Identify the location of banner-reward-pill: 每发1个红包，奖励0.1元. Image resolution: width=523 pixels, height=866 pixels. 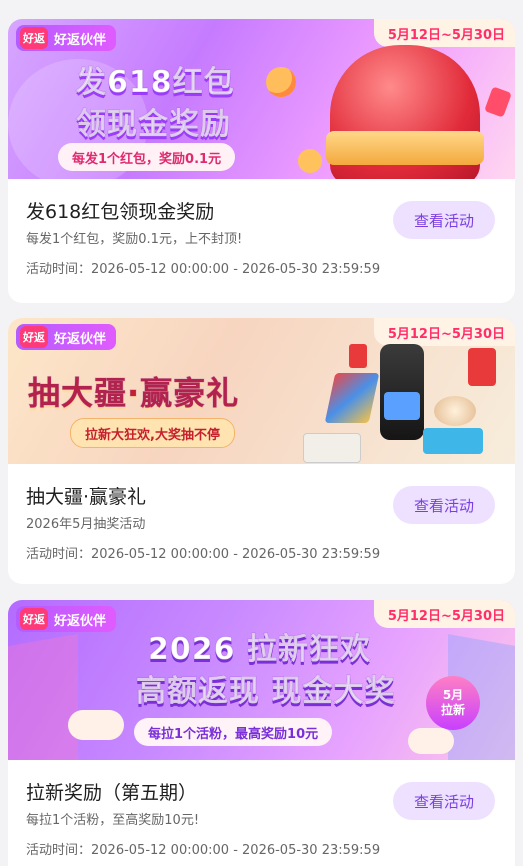
(147, 157).